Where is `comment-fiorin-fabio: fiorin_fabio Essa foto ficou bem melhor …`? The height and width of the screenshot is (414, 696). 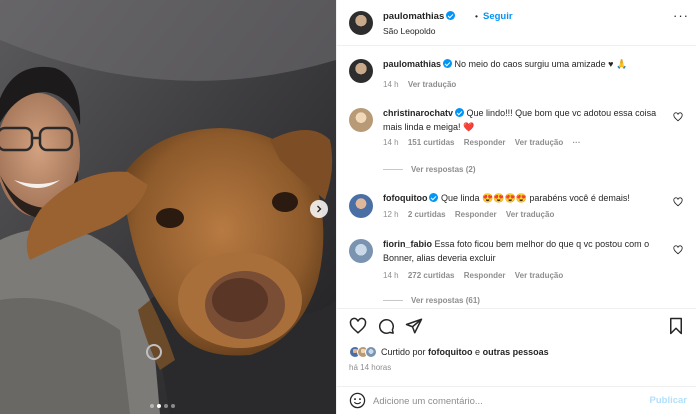 comment-fiorin-fabio: fiorin_fabio Essa foto ficou bem melhor … is located at coordinates (524, 251).